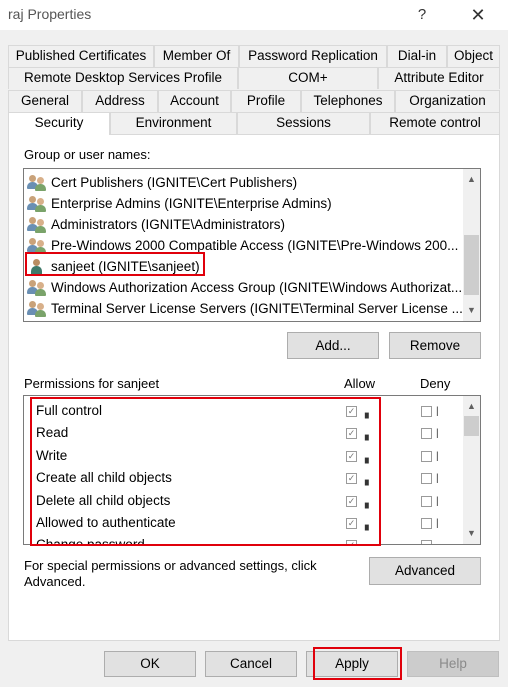 The height and width of the screenshot is (687, 508). I want to click on tab-attribute-editor: Attribute Editor, so click(439, 78).